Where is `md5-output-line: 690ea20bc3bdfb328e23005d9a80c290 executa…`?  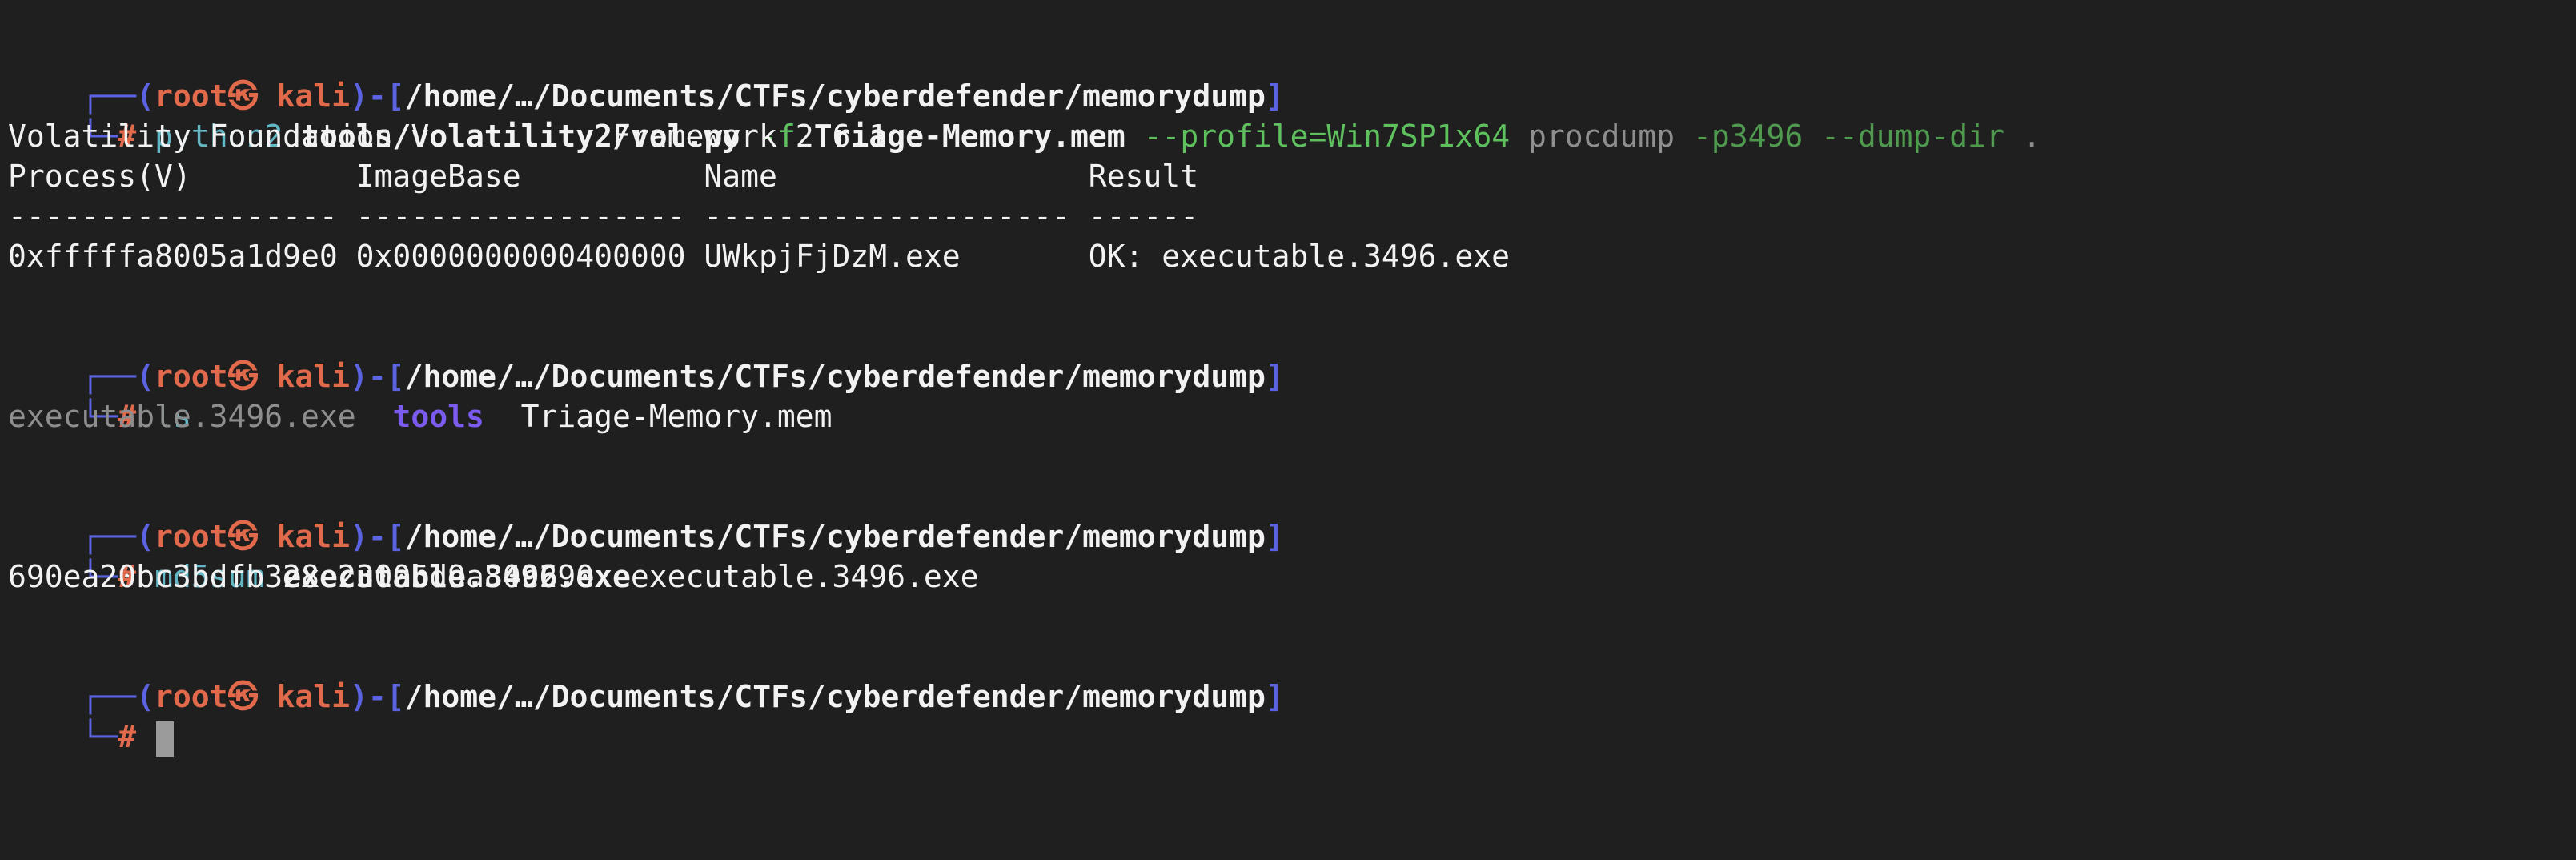
md5-output-line: 690ea20bc3bdfb328e23005d9a80c290 executa… is located at coordinates (494, 576).